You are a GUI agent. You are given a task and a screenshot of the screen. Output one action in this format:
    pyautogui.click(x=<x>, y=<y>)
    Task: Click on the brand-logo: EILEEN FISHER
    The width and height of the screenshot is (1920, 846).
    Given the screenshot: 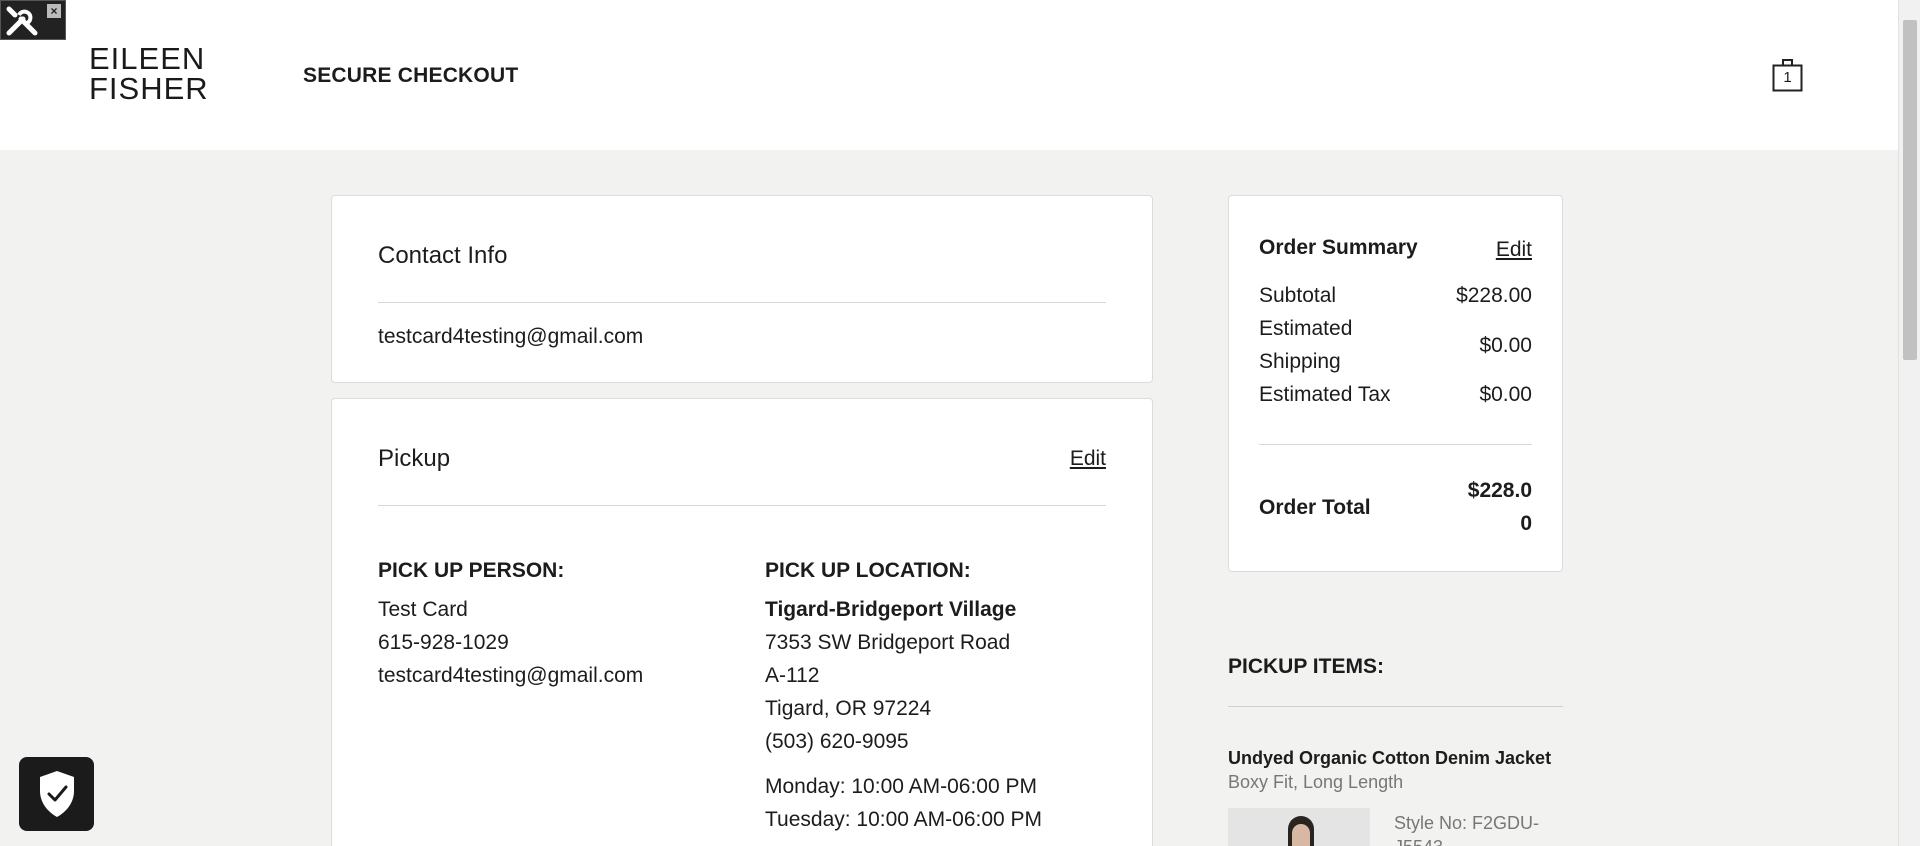 What is the action you would take?
    pyautogui.click(x=149, y=73)
    